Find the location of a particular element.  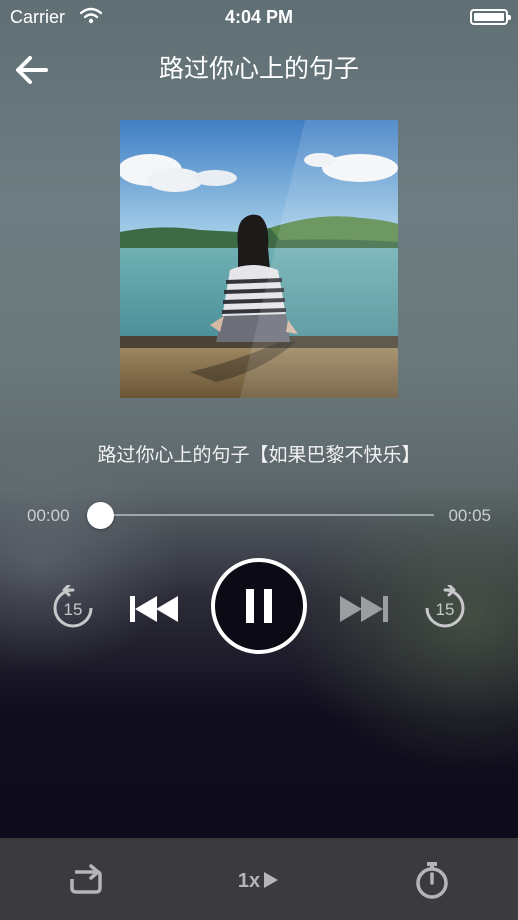

pause-button is located at coordinates (259, 606).